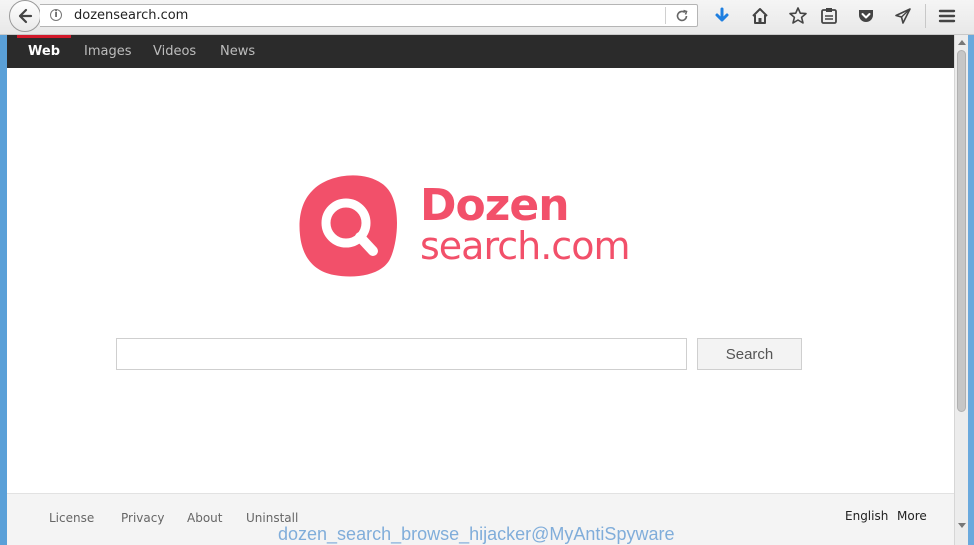  What do you see at coordinates (237, 51) in the screenshot?
I see `nav-tab-news: News` at bounding box center [237, 51].